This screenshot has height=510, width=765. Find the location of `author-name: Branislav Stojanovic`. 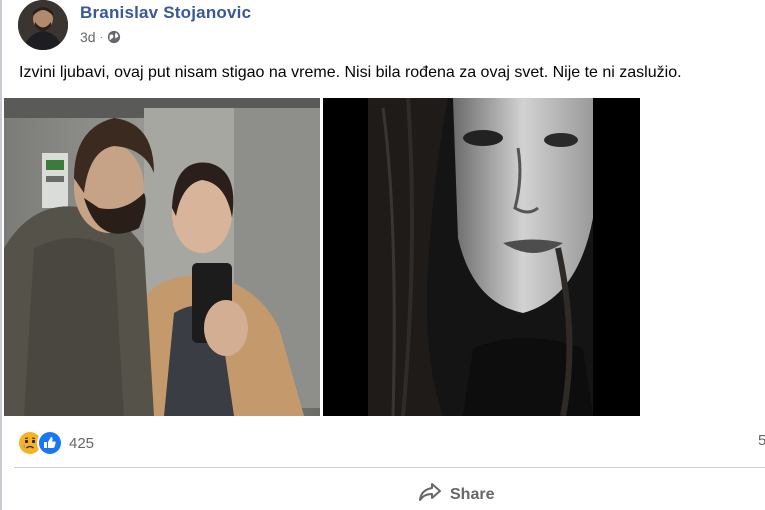

author-name: Branislav Stojanovic is located at coordinates (165, 13).